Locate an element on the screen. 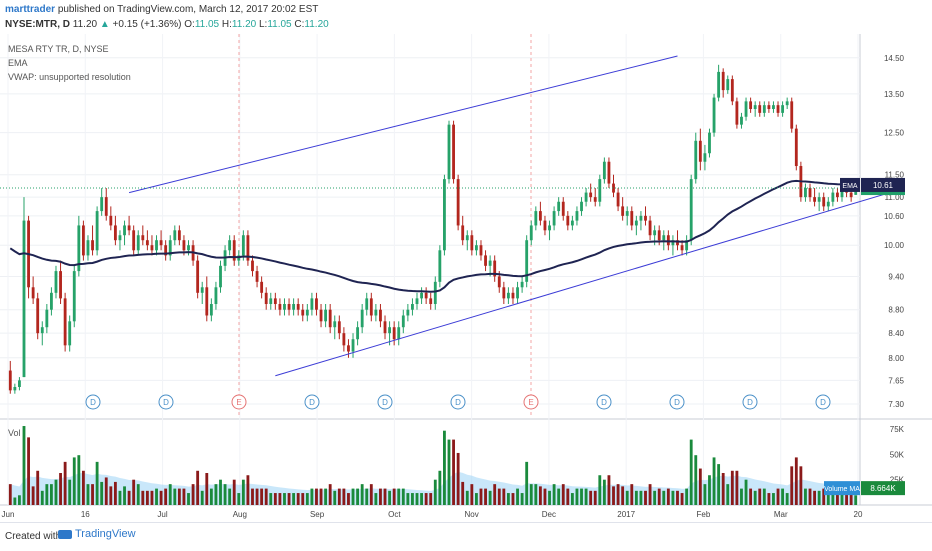  price-tick-label: 14.50 is located at coordinates (894, 58).